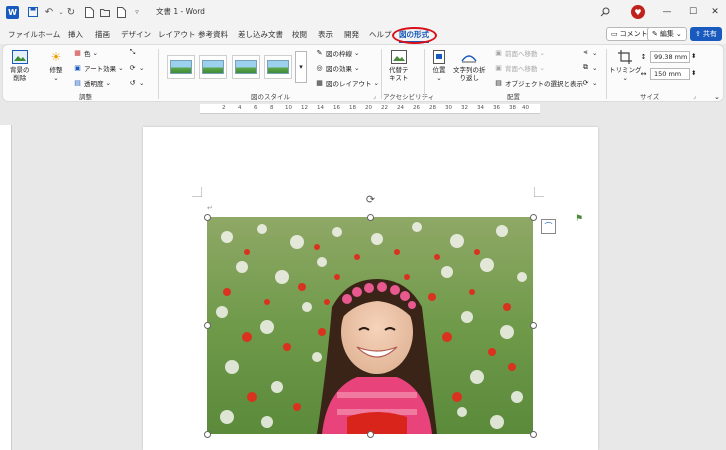 The width and height of the screenshot is (726, 450). Describe the element at coordinates (207, 325) in the screenshot. I see `resize-handle-left` at that location.